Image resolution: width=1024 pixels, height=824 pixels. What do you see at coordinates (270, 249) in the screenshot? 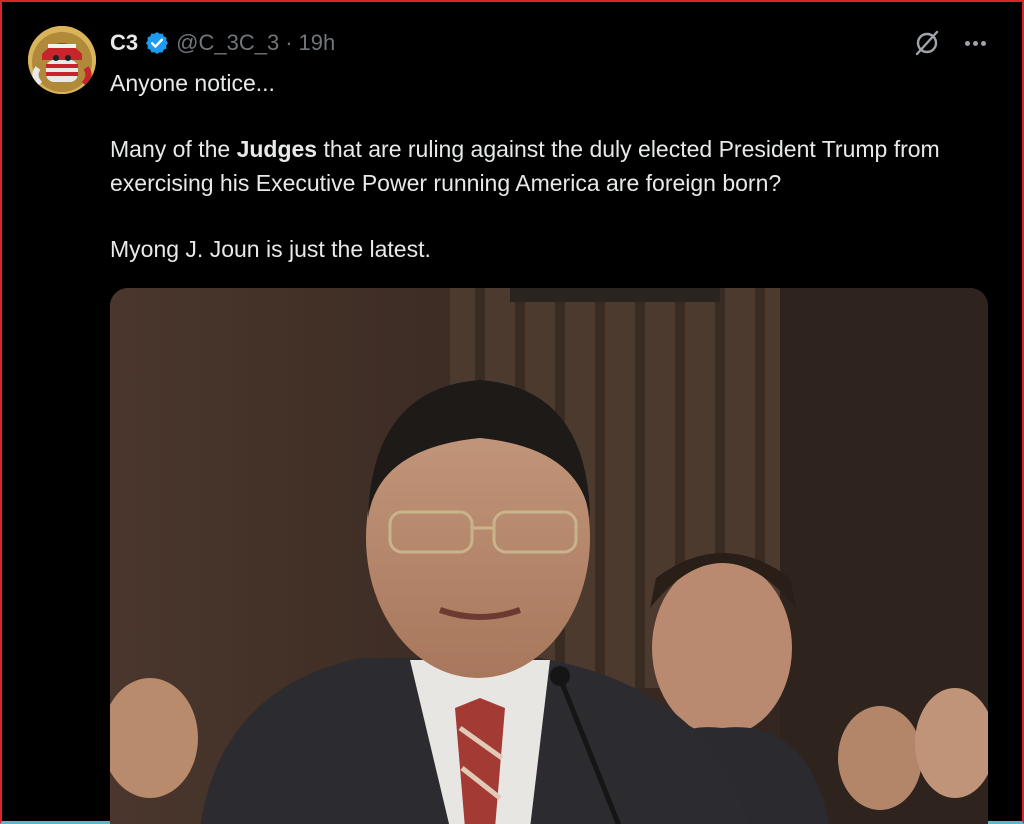
I see `tweet-line-3: Myong J. Joun is just the latest.` at bounding box center [270, 249].